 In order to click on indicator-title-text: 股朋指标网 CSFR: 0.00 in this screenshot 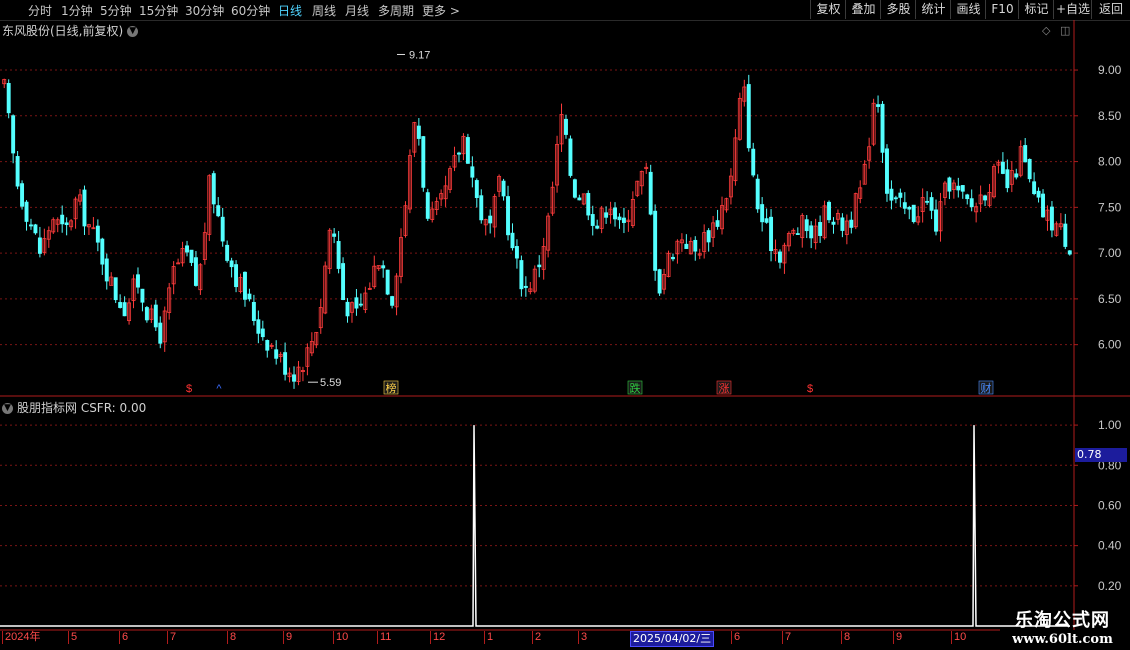, I will do `click(82, 408)`.